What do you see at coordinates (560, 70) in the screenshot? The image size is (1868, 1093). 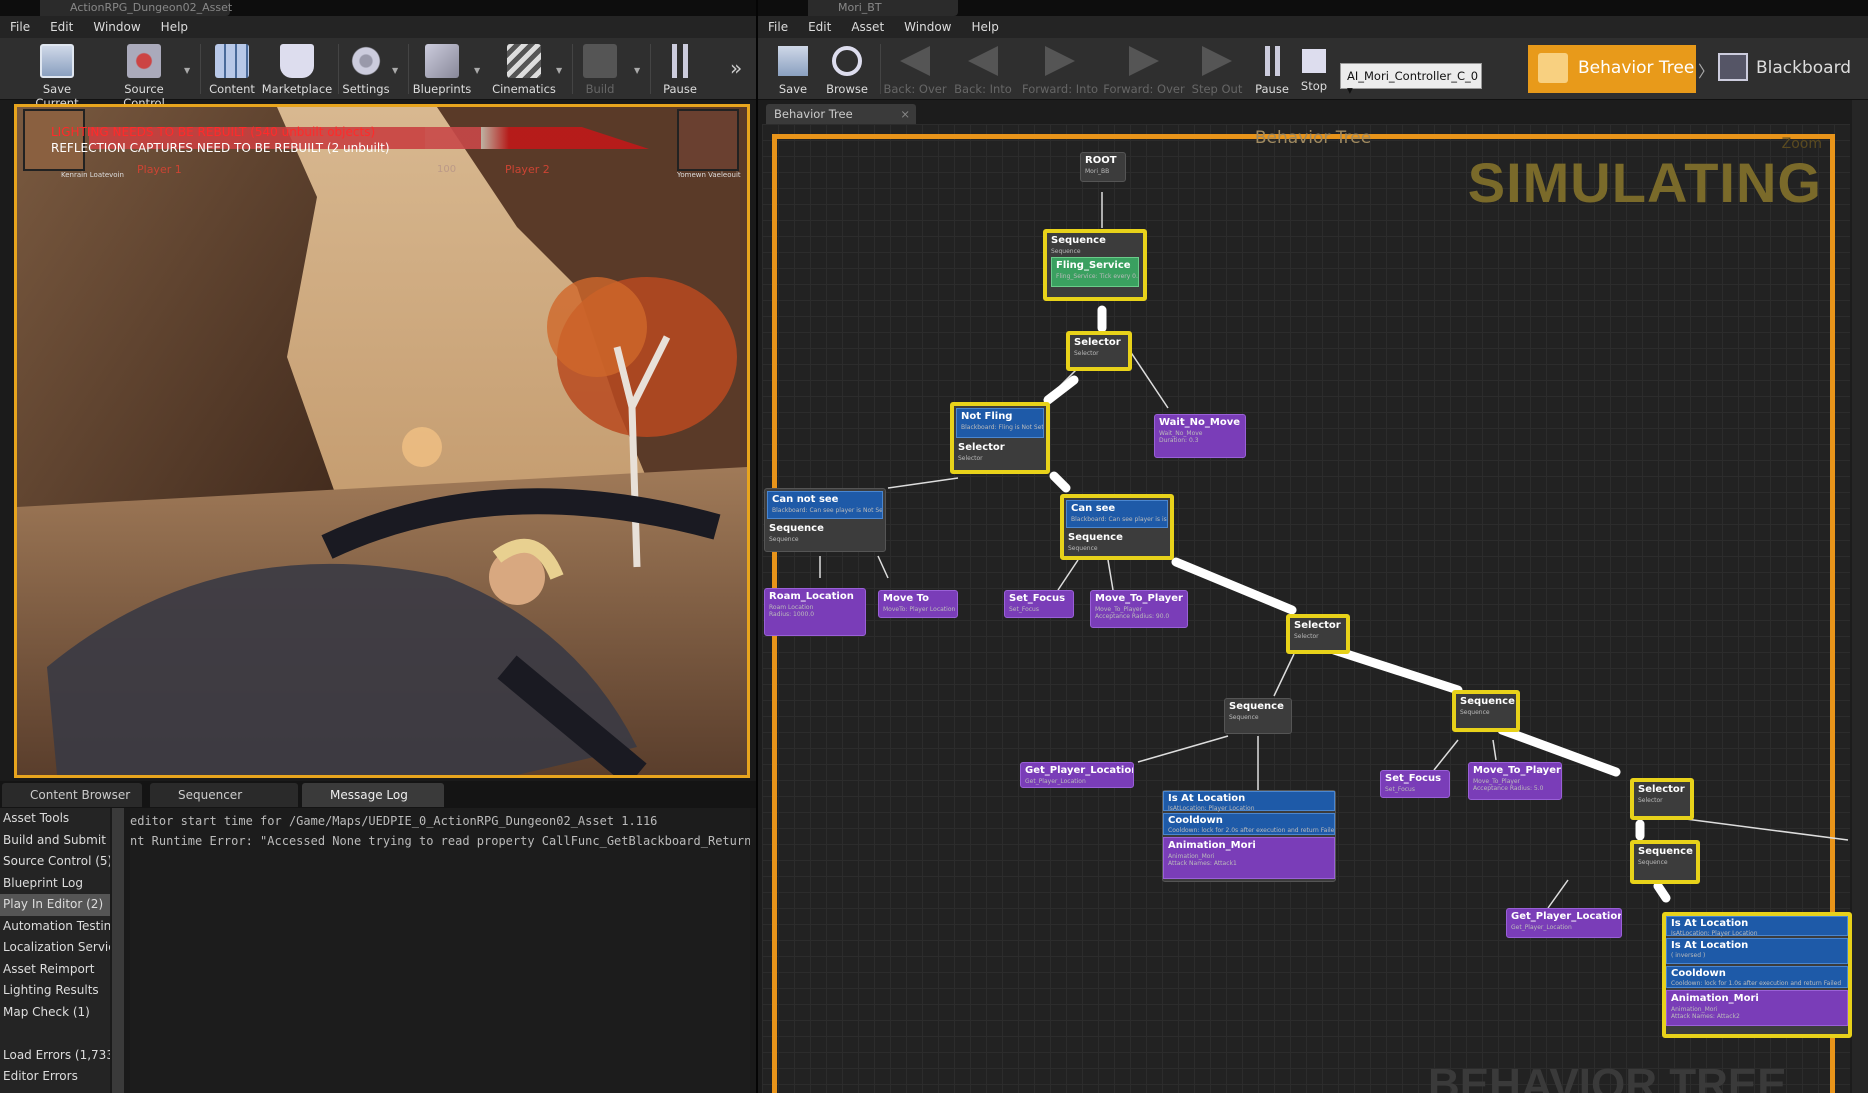 I see `cinematics-dropdown: ▼` at bounding box center [560, 70].